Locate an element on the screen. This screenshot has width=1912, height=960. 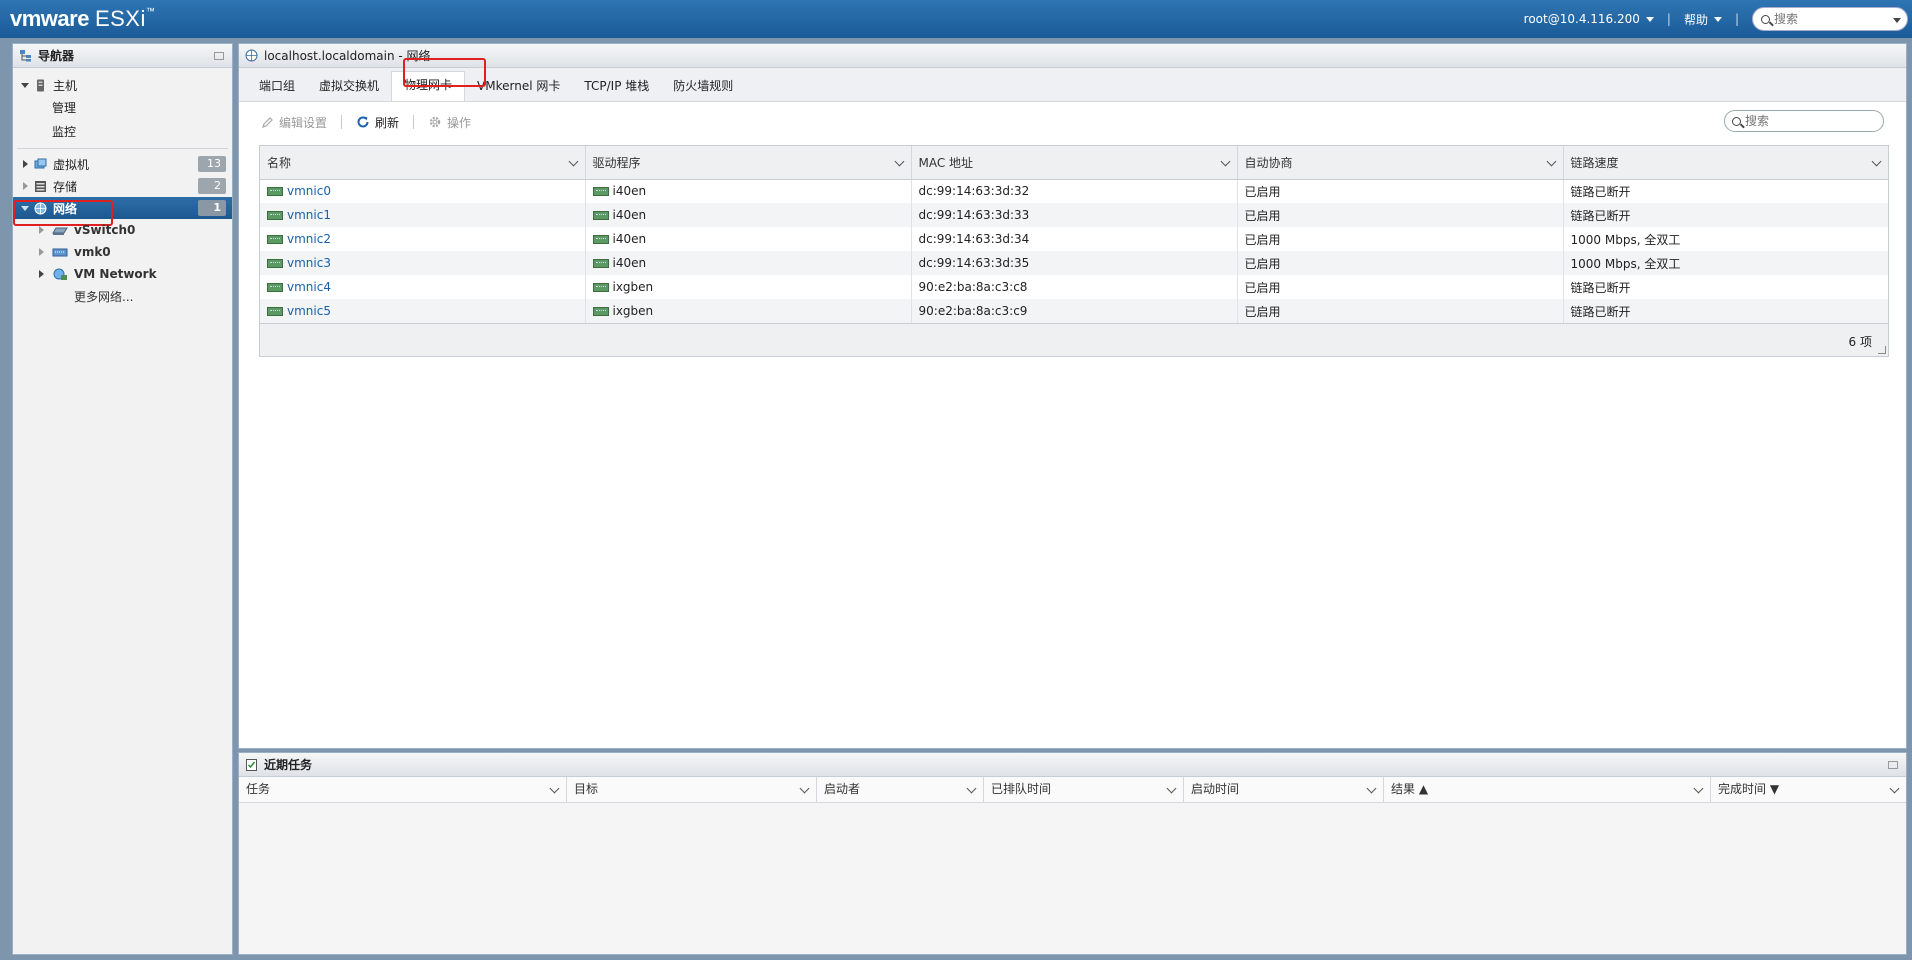
column-header-started: 启动时间 is located at coordinates (1284, 789).